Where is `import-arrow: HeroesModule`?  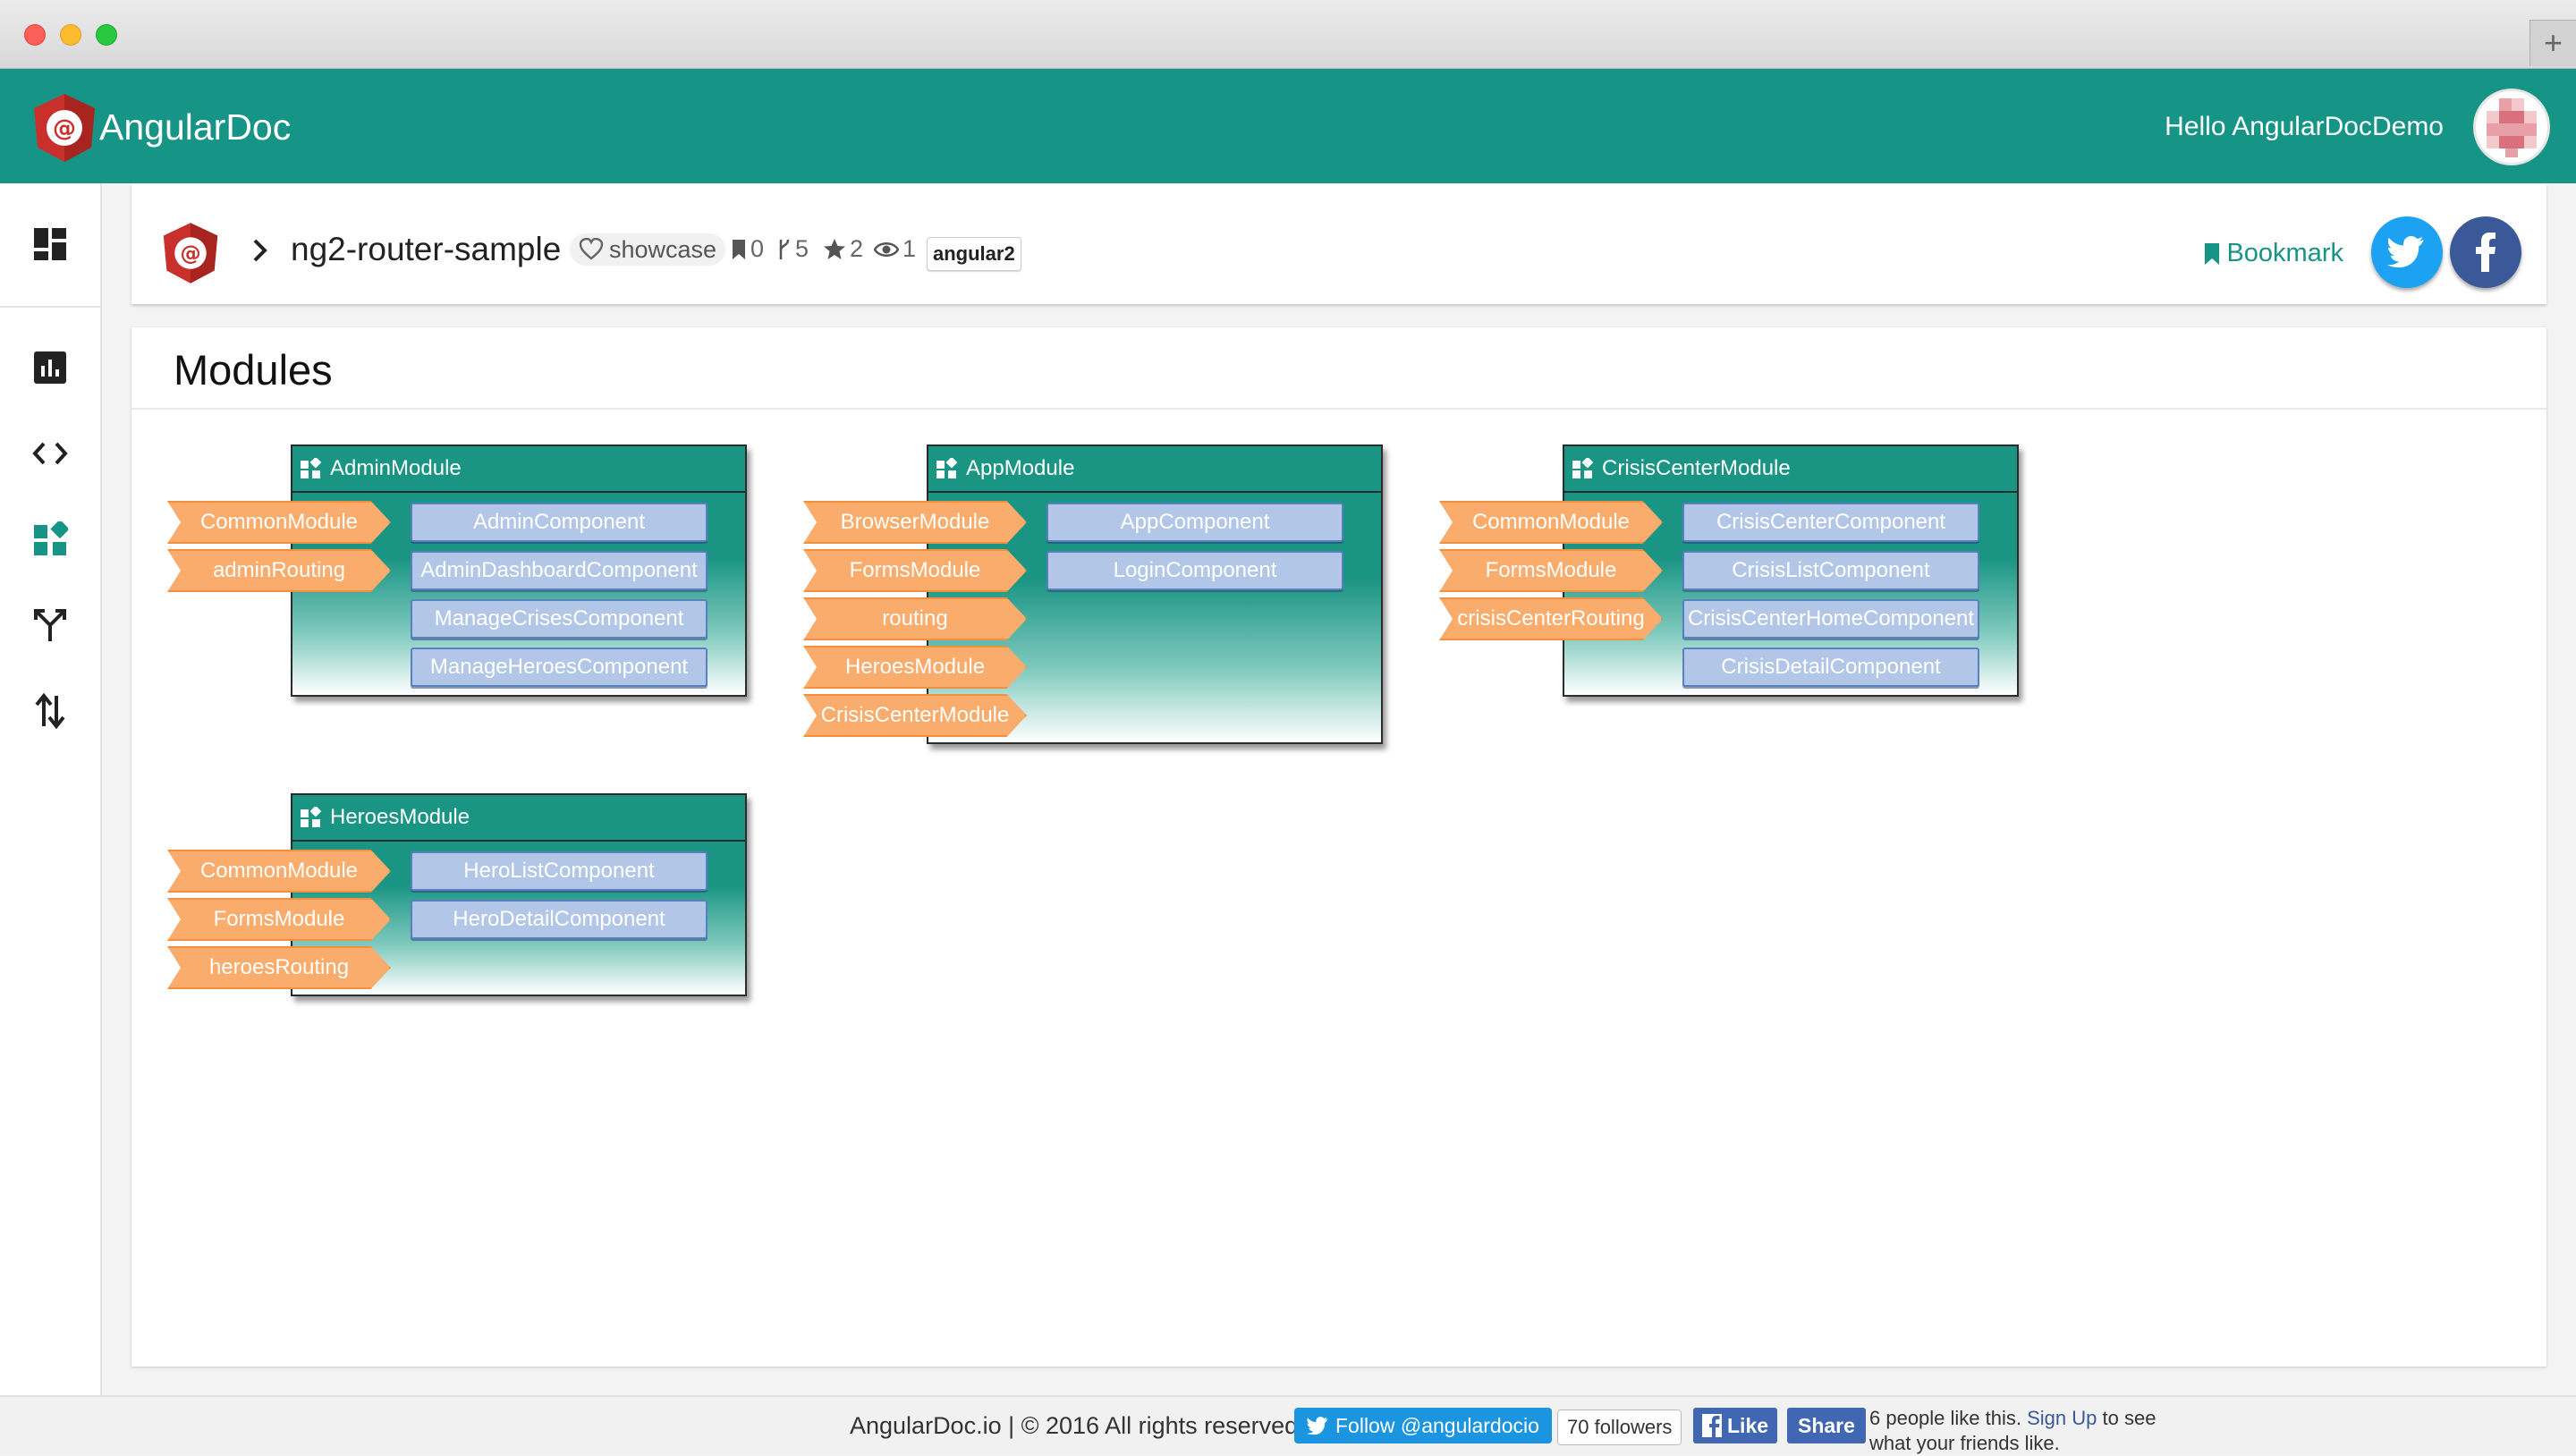 import-arrow: HeroesModule is located at coordinates (915, 667).